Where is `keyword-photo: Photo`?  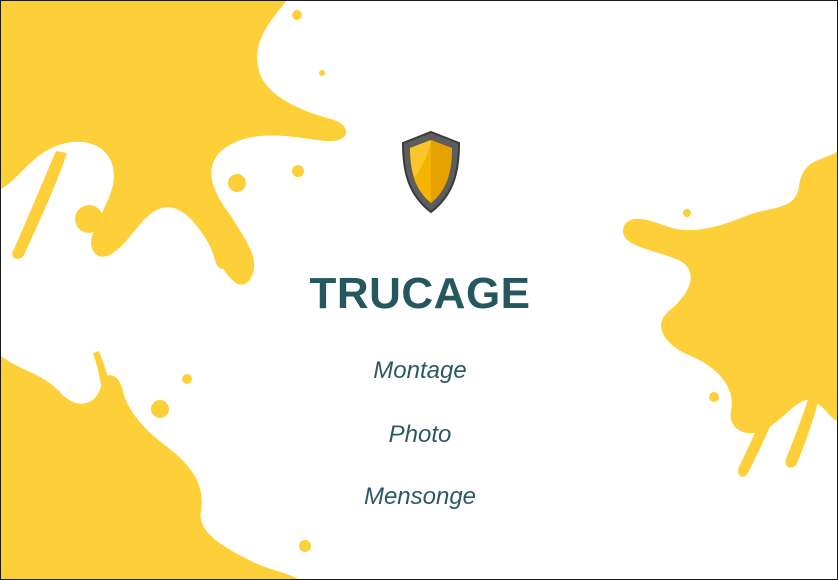
keyword-photo: Photo is located at coordinates (420, 434).